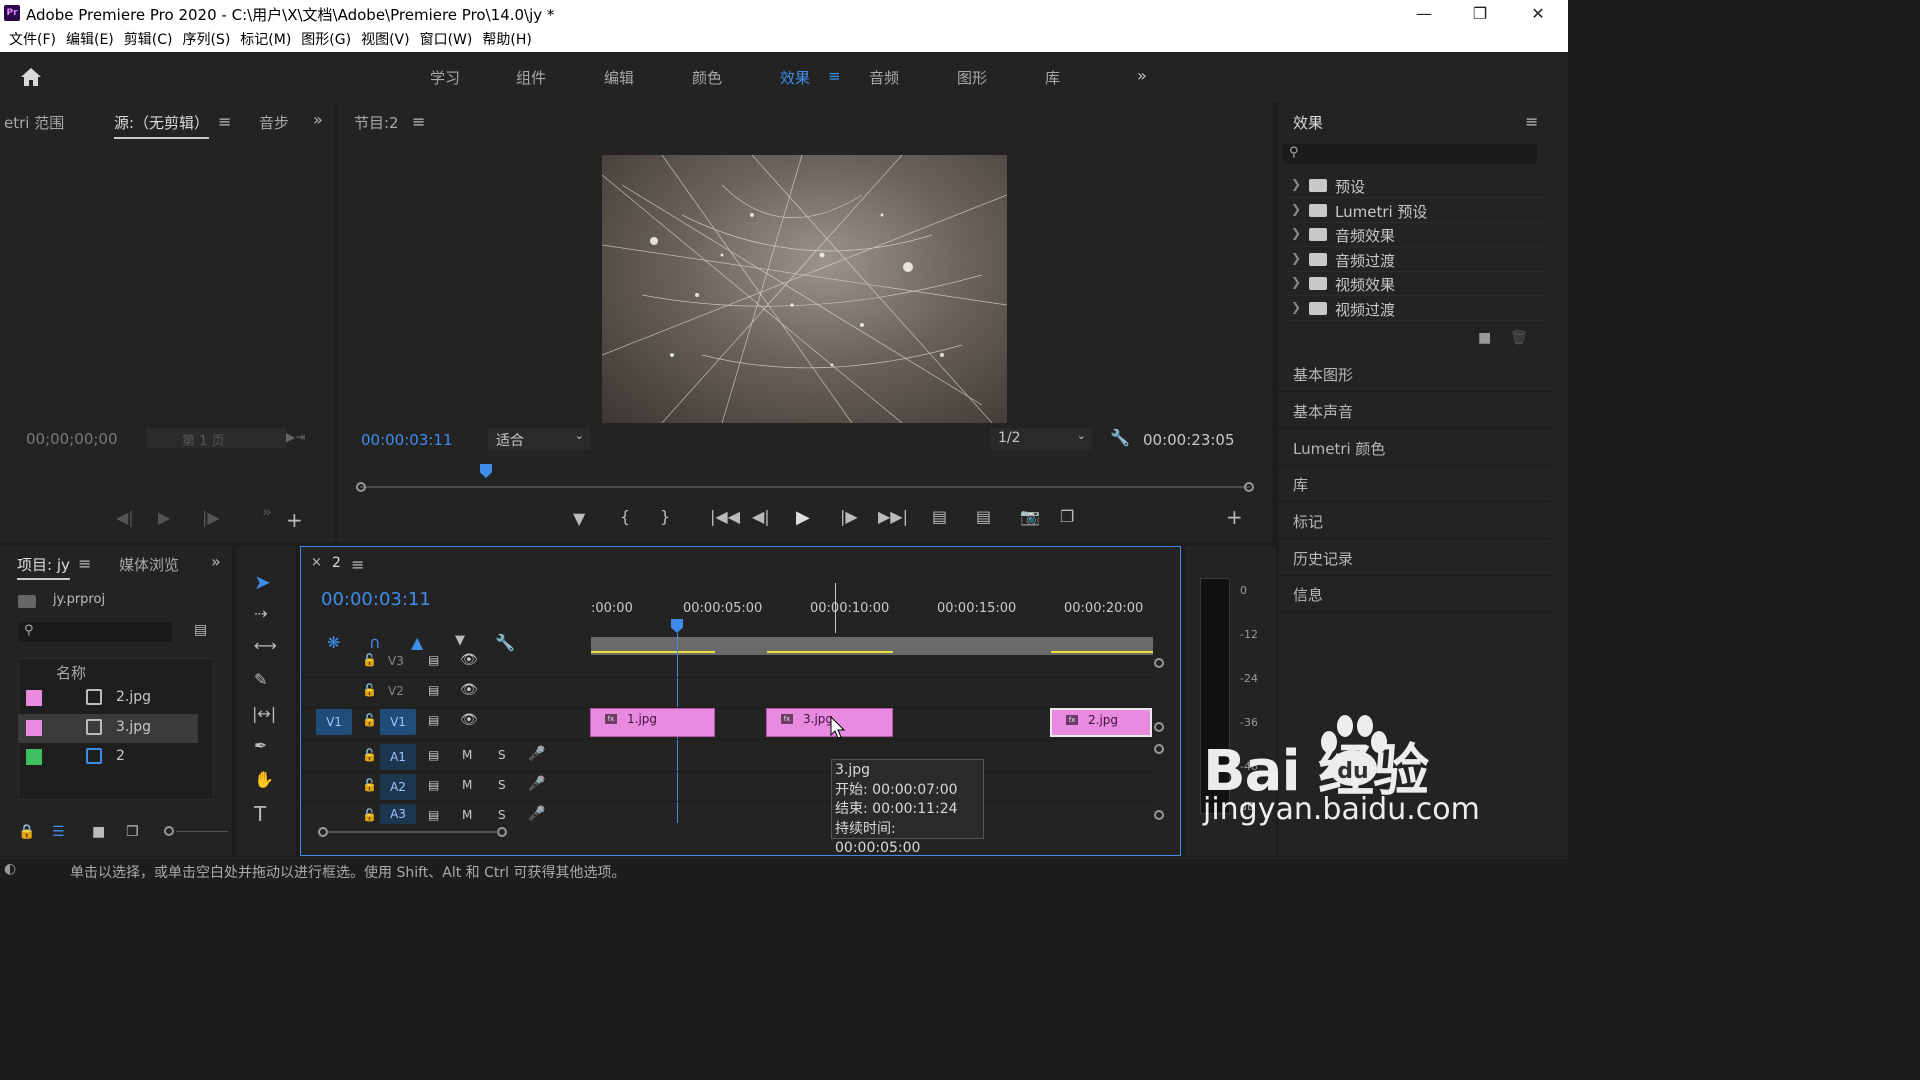 This screenshot has width=1920, height=1080. I want to click on fit-dropdown: 适合 ⌄, so click(539, 439).